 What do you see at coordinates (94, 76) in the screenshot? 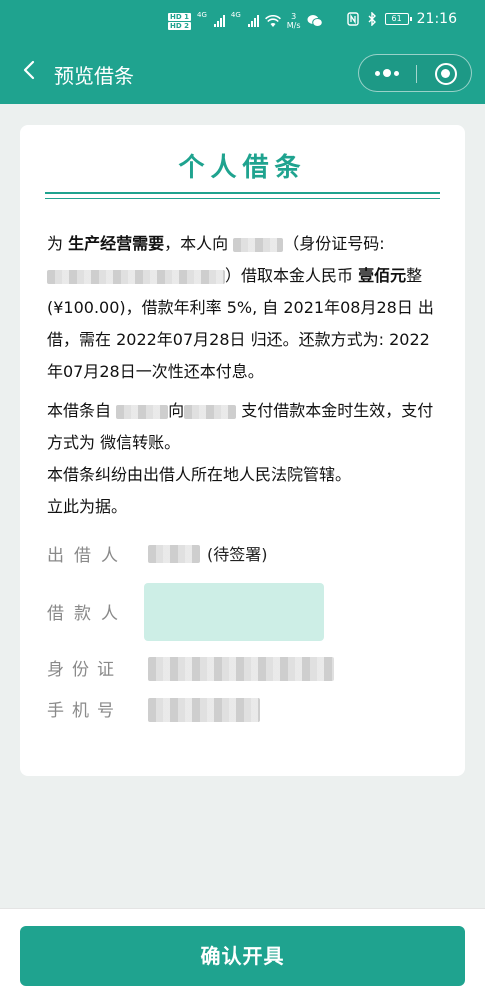
I see `page-title: 预览借条` at bounding box center [94, 76].